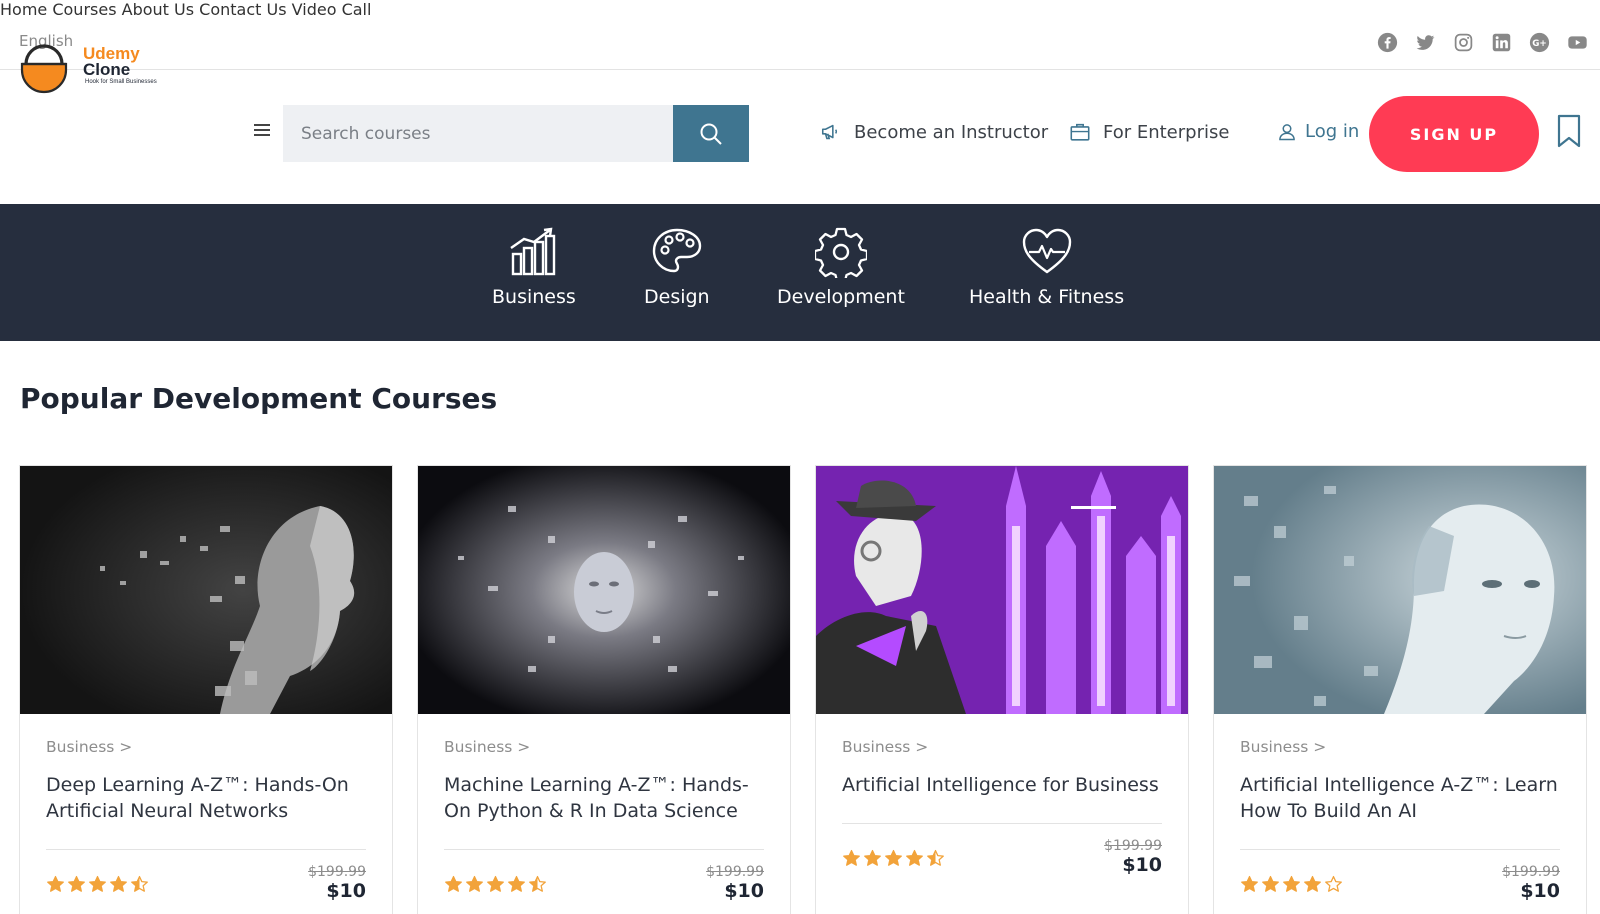 The height and width of the screenshot is (914, 1600). Describe the element at coordinates (262, 130) in the screenshot. I see `menu-icon` at that location.